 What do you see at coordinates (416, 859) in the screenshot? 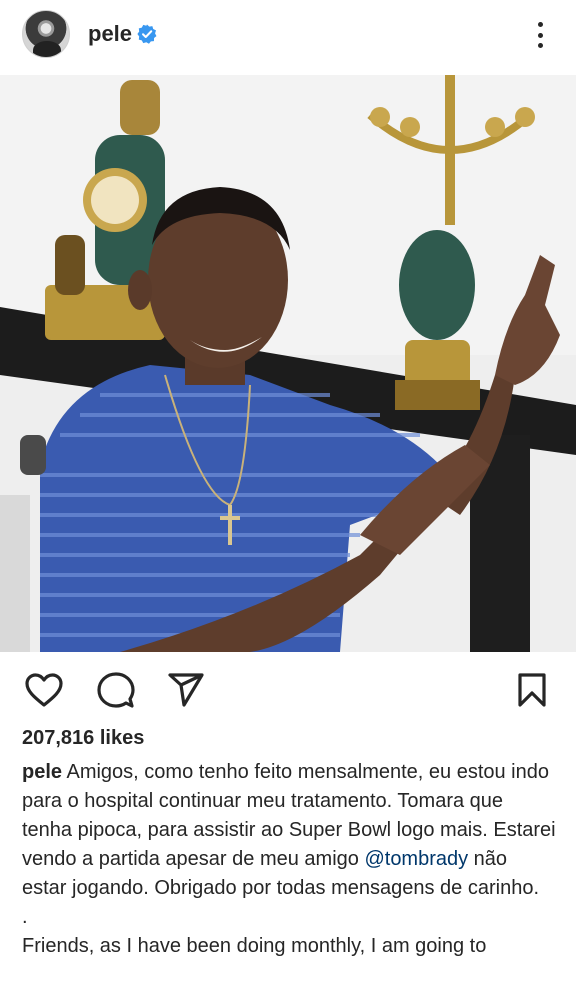
I see `caption-mention-link: @tombrady` at bounding box center [416, 859].